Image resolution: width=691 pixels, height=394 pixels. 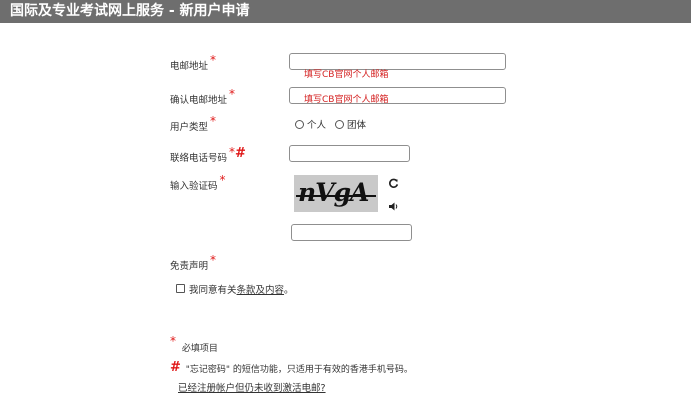 I want to click on captcha-strike, so click(x=336, y=196).